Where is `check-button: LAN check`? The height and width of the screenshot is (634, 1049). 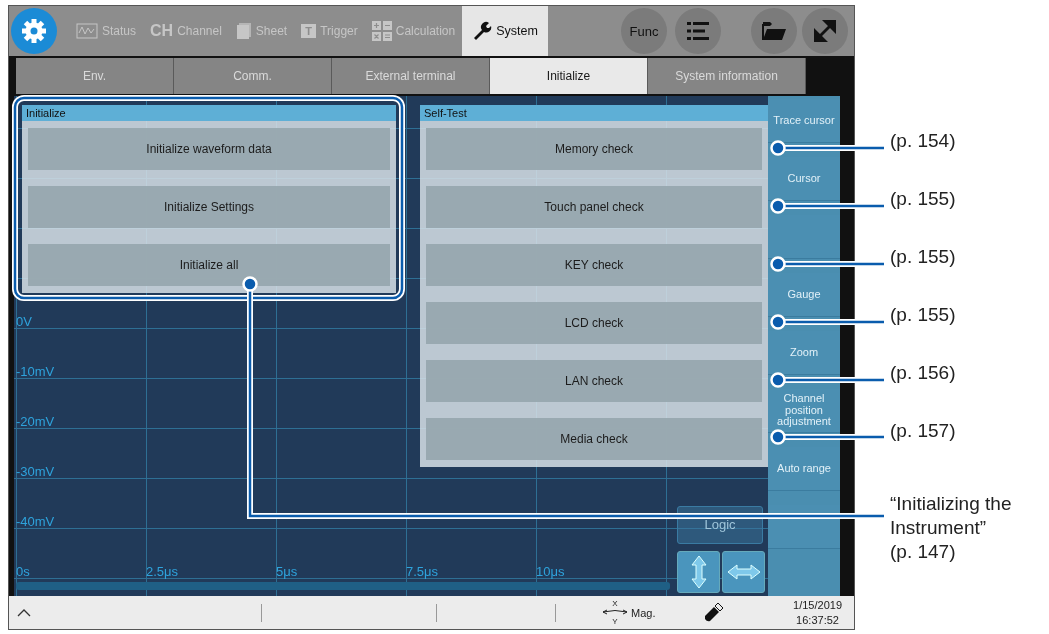
check-button: LAN check is located at coordinates (594, 381).